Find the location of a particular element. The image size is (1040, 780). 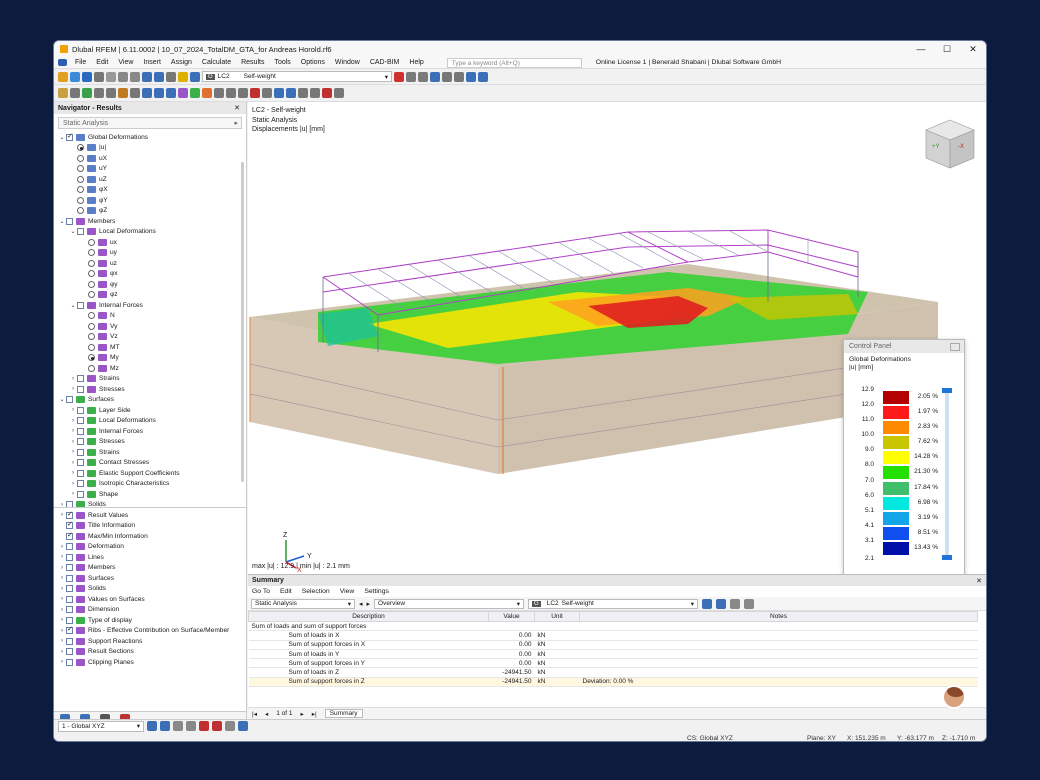

deformation-icon is located at coordinates (411, 76).